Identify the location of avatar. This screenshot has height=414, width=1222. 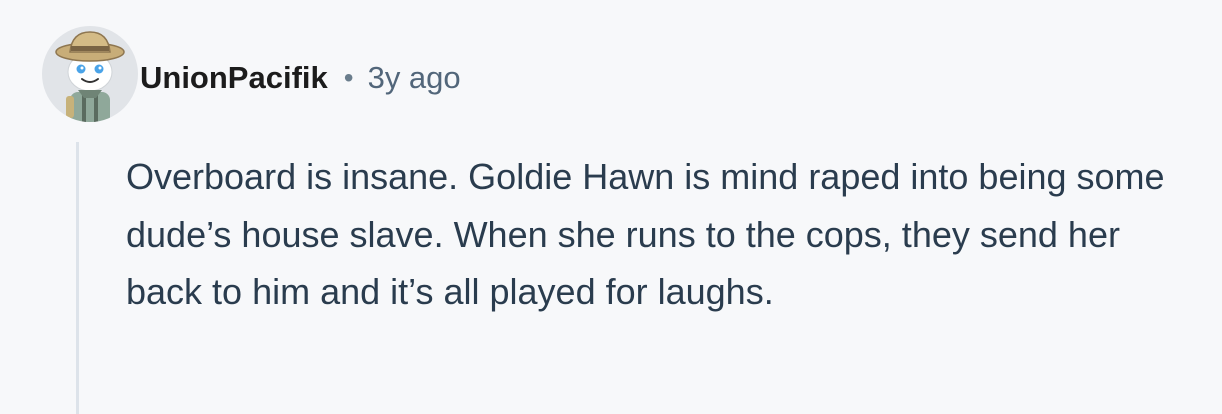
(90, 74).